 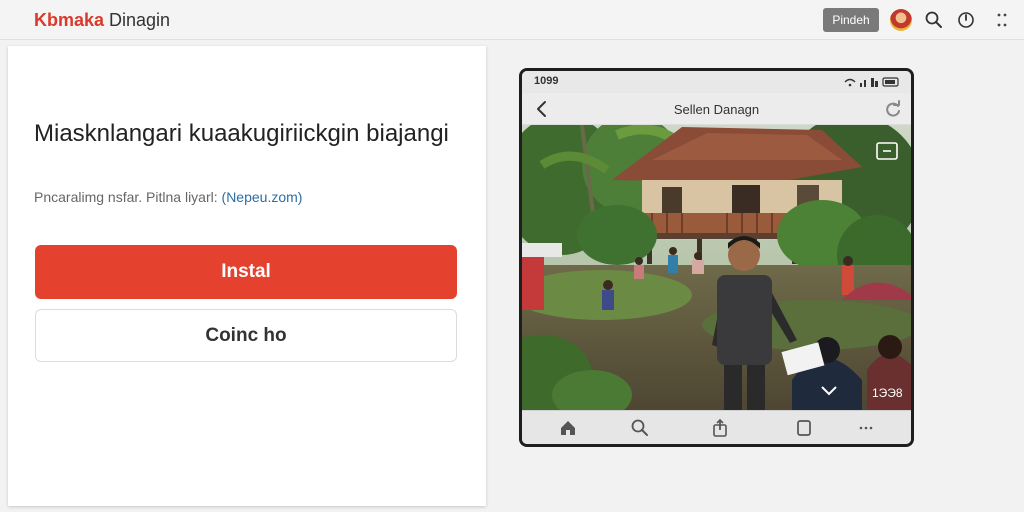 I want to click on top-bar: Kbmaka Dinagin Pindeh, so click(x=512, y=20).